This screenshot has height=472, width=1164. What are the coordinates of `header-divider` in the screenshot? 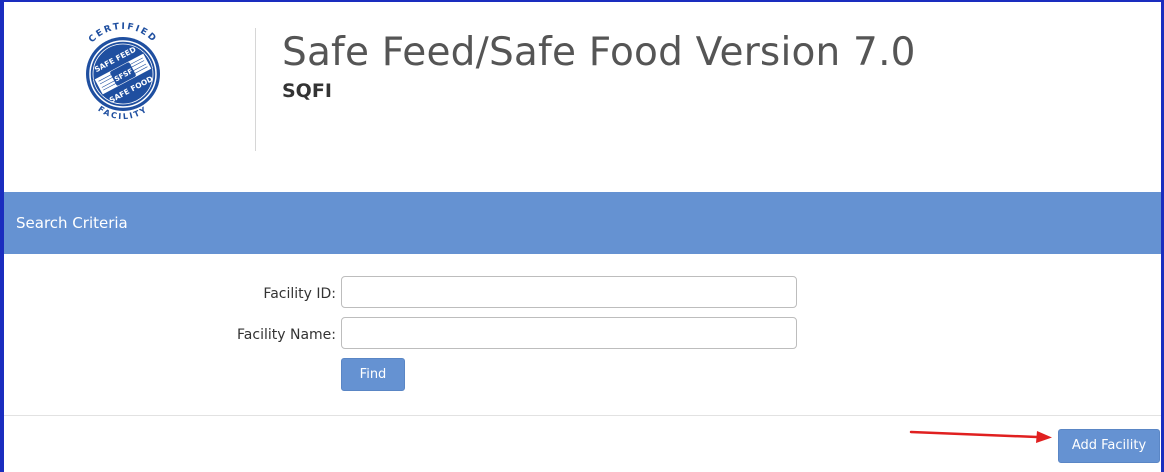 It's located at (255, 89).